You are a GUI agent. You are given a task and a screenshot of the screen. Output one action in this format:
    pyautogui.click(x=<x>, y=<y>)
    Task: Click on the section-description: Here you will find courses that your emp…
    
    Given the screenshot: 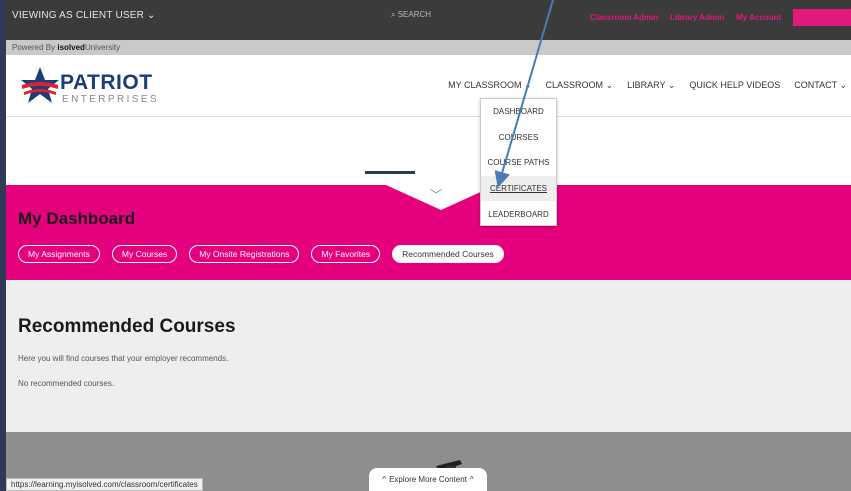 What is the action you would take?
    pyautogui.click(x=123, y=358)
    